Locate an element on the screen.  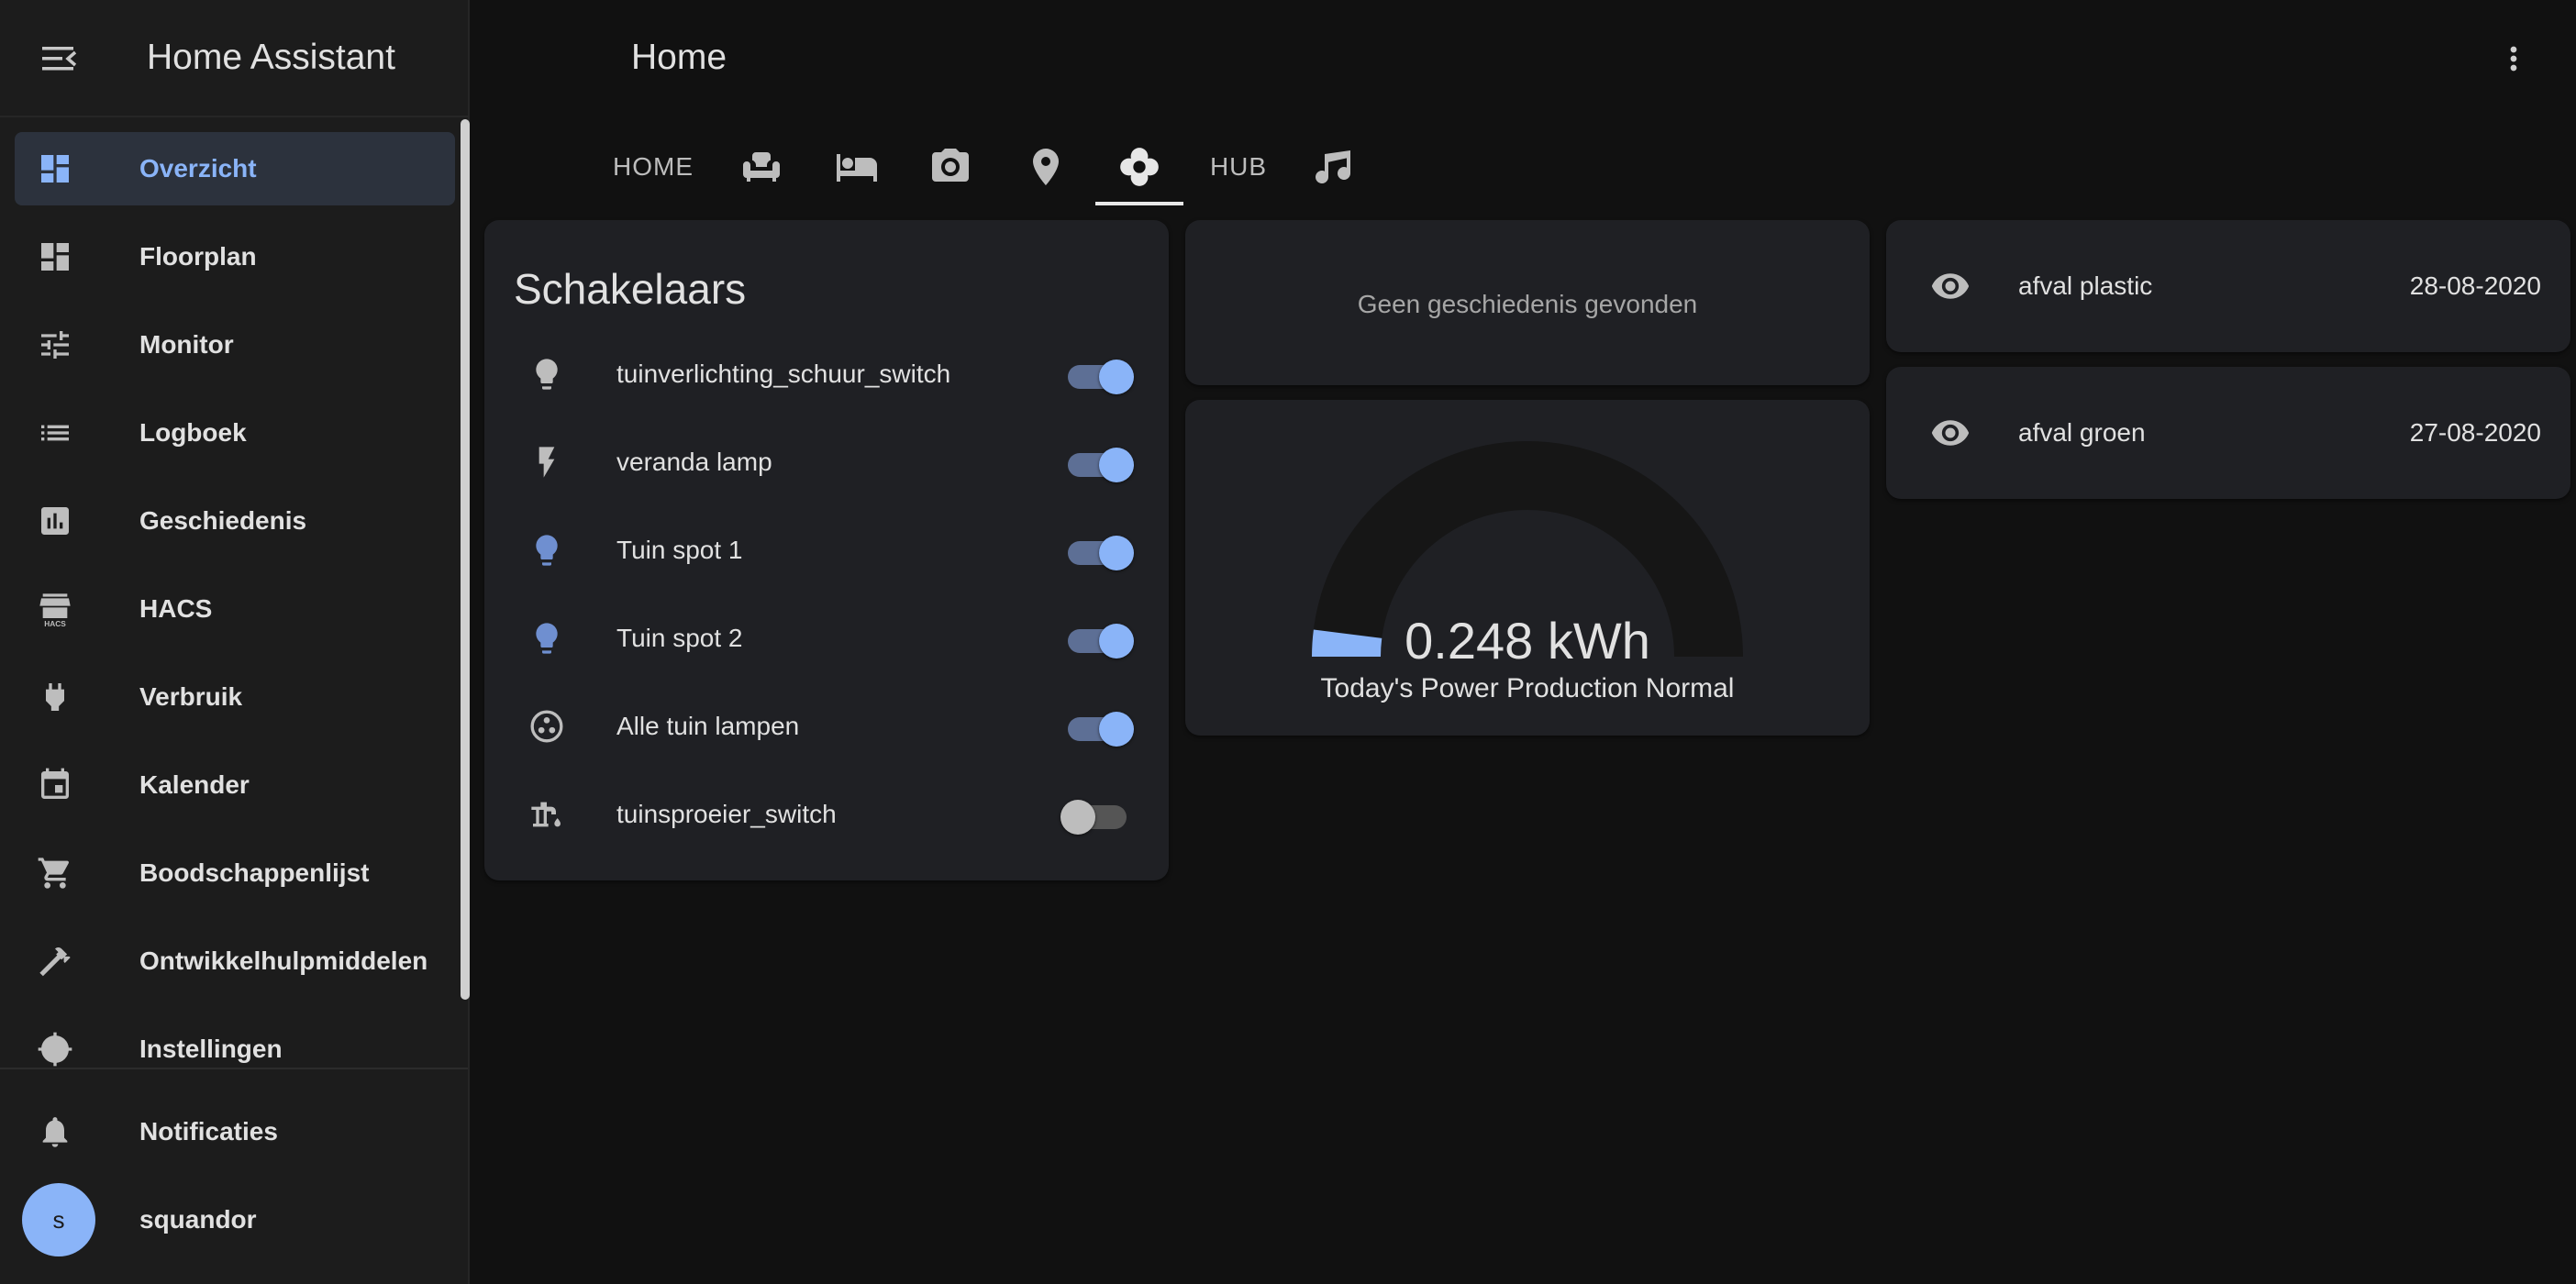
cog-icon is located at coordinates (55, 1049).